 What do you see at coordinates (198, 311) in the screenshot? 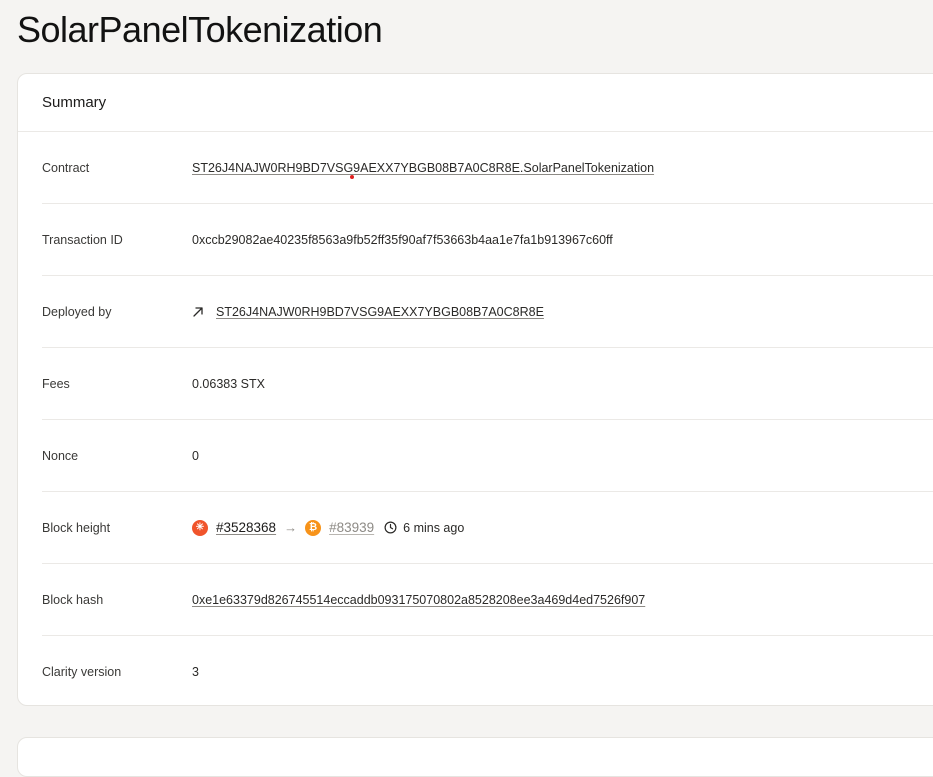
I see `arrow-up-right-icon` at bounding box center [198, 311].